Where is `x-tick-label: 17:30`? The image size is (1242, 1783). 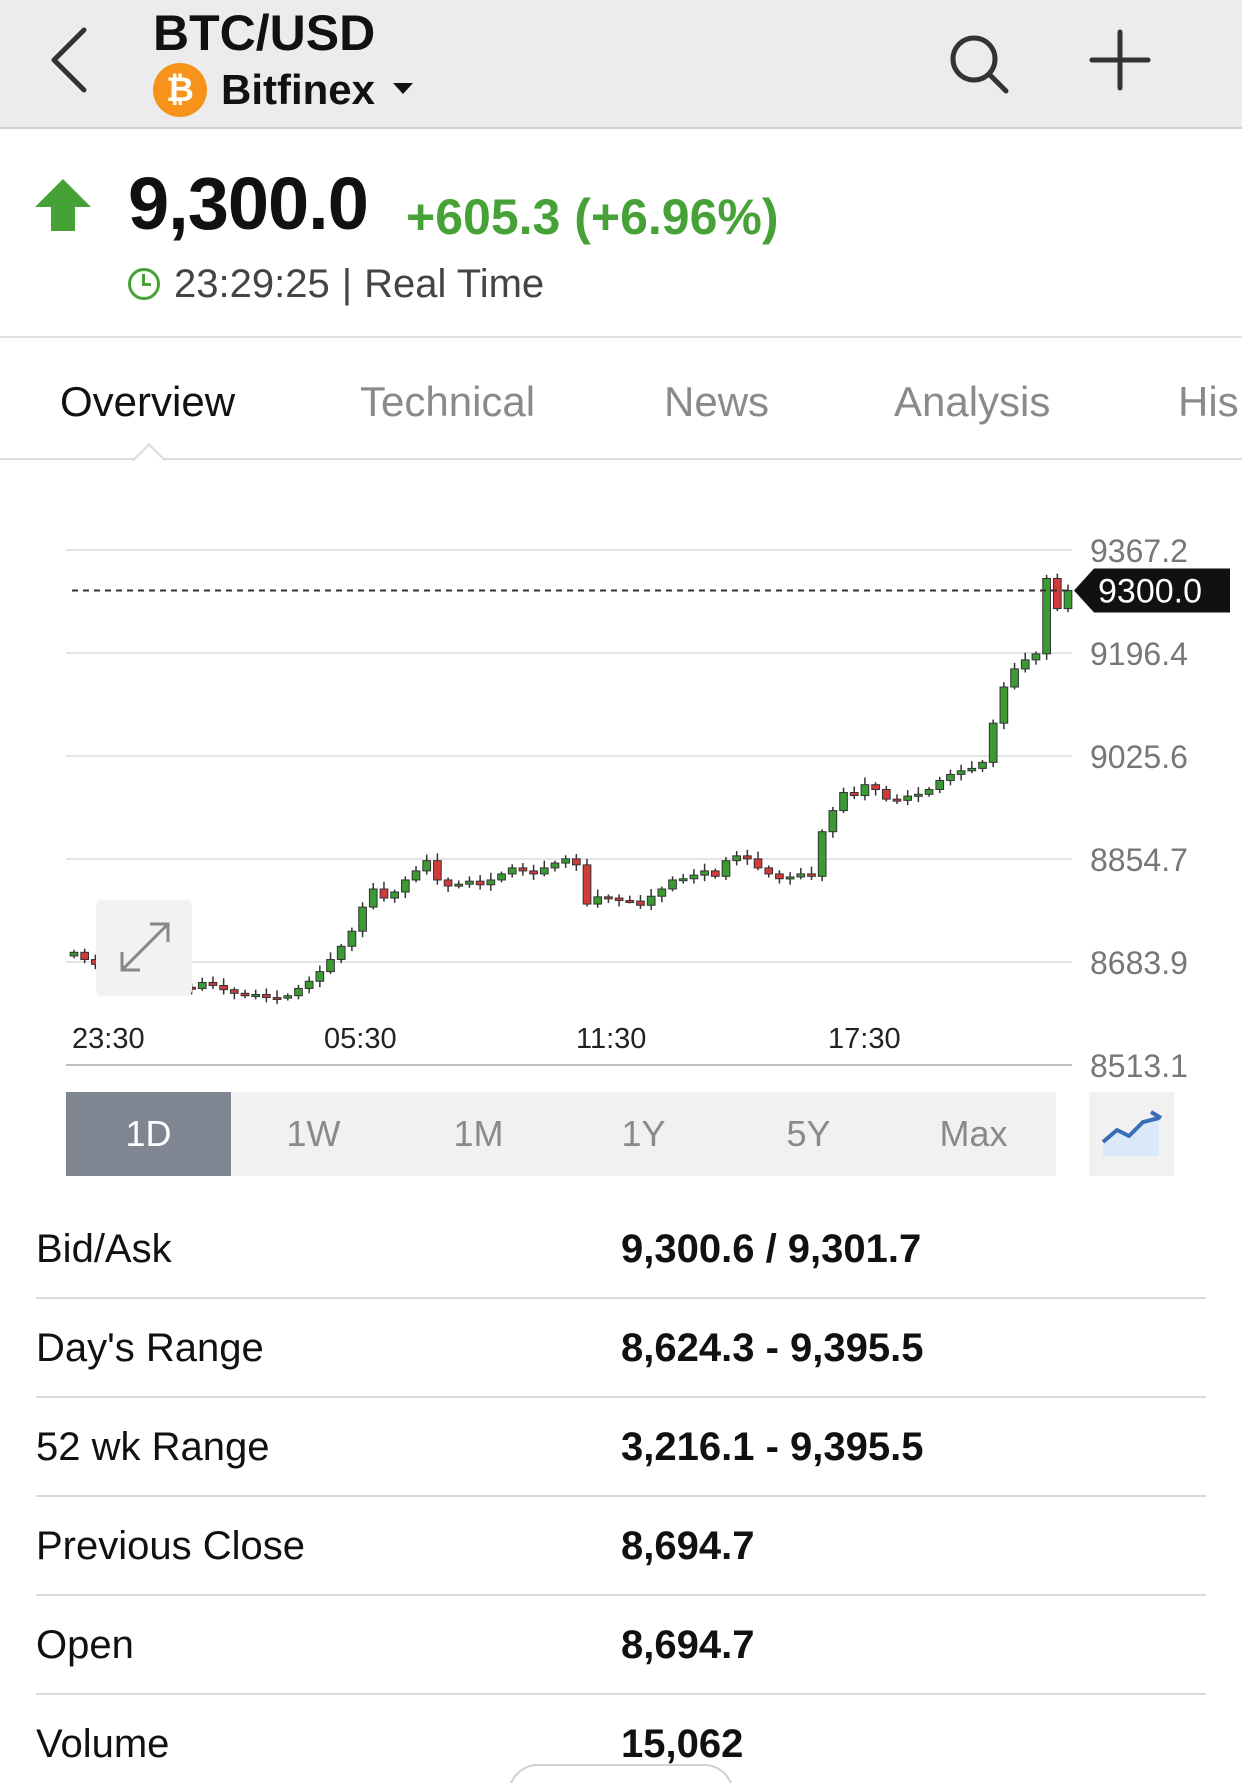 x-tick-label: 17:30 is located at coordinates (864, 1039).